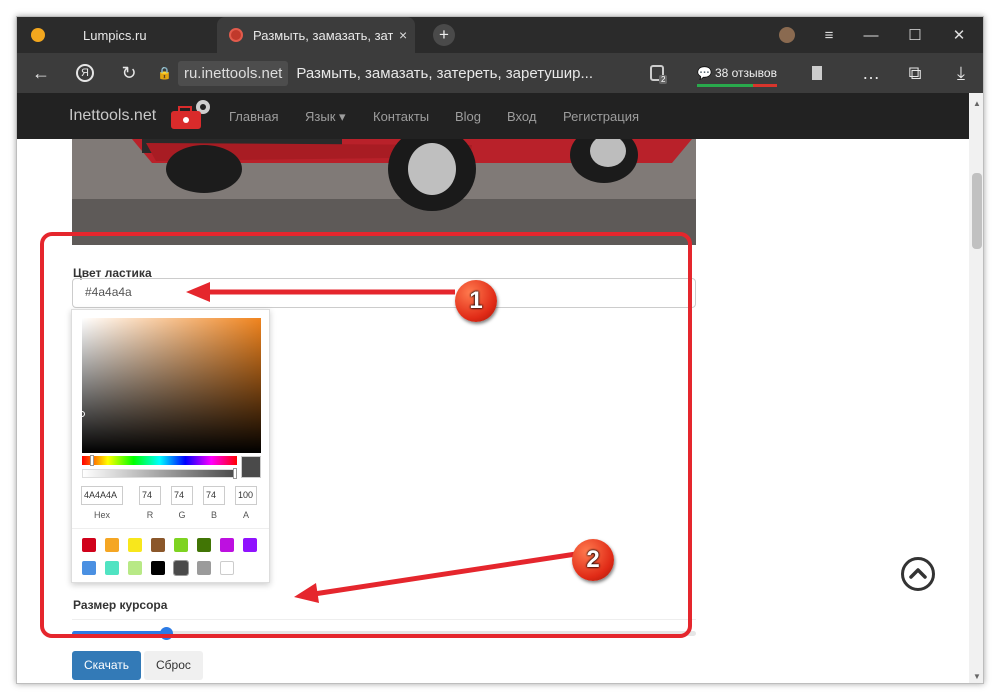 The height and width of the screenshot is (700, 1000). I want to click on nav-link-blog: Blog, so click(468, 116).